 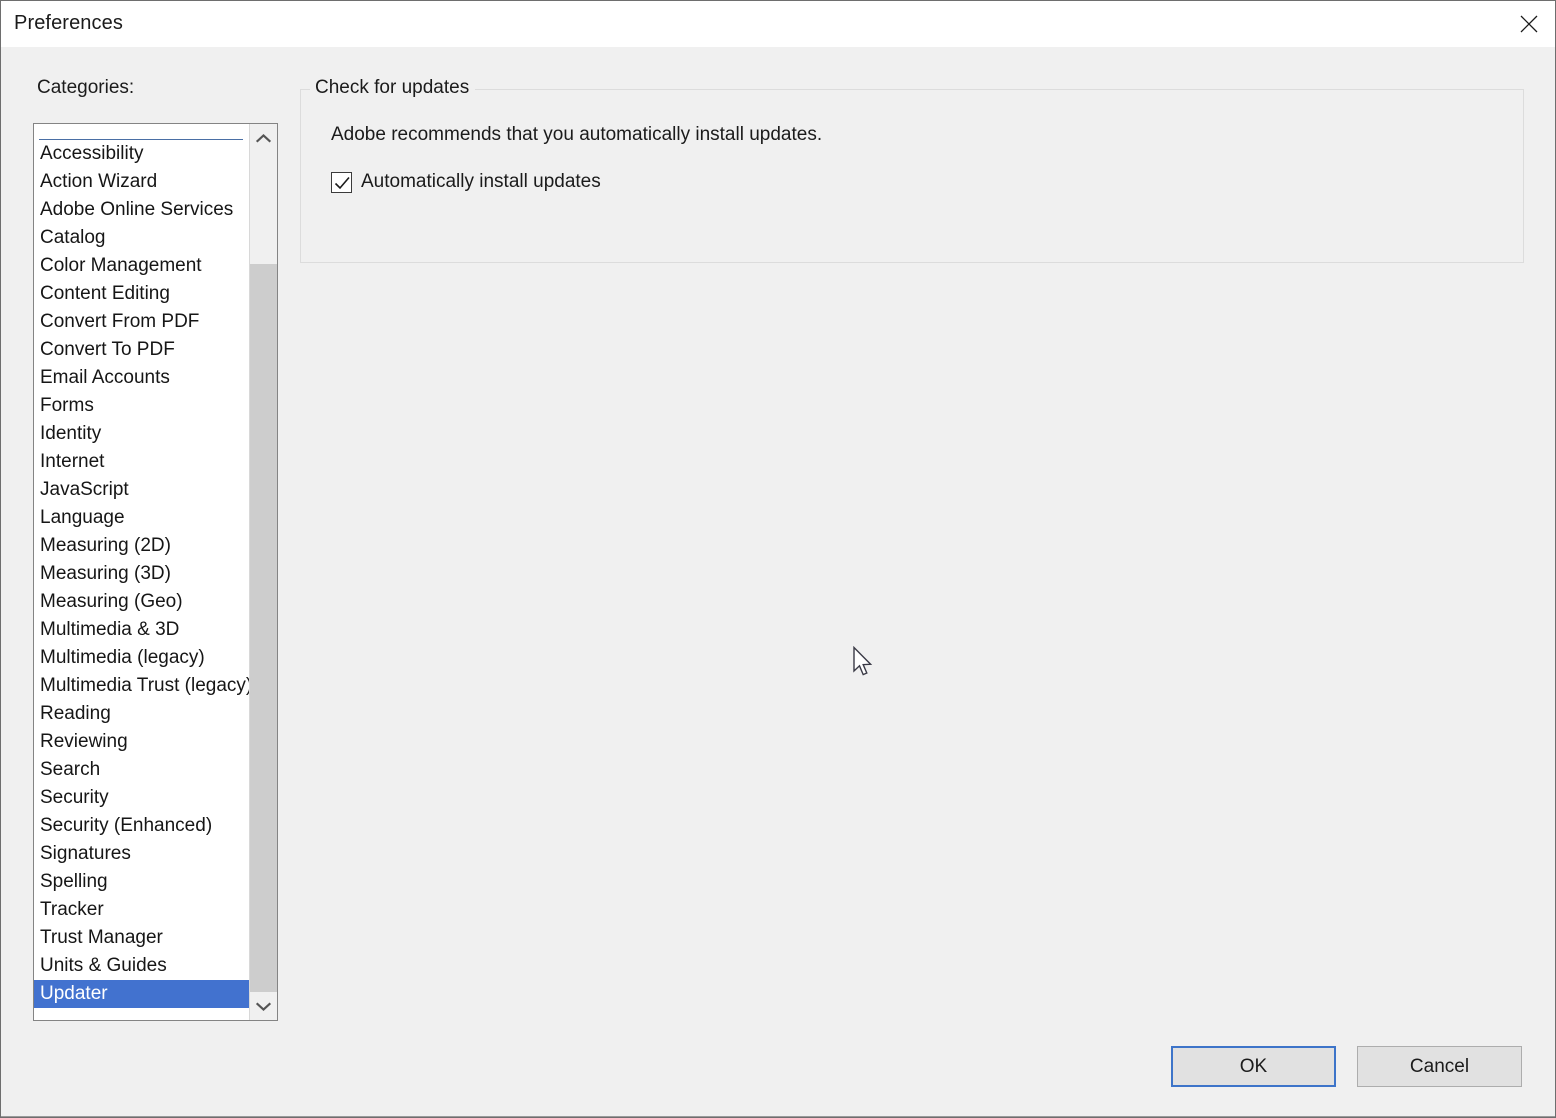 What do you see at coordinates (141, 630) in the screenshot?
I see `list-item: Multimedia & 3D` at bounding box center [141, 630].